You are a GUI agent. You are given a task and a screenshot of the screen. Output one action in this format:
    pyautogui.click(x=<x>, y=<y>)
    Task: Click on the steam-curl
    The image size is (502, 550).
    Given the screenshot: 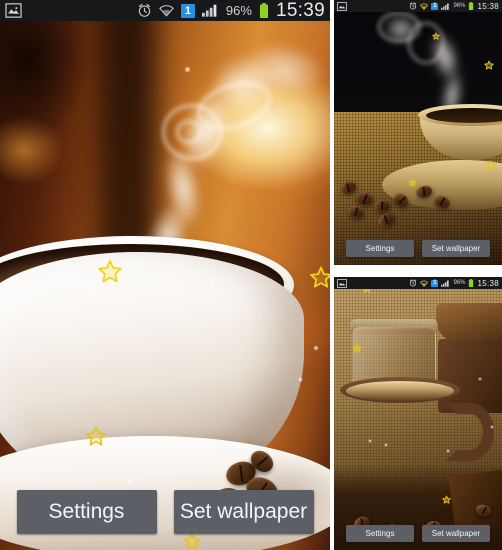 What is the action you would take?
    pyautogui.click(x=189, y=132)
    